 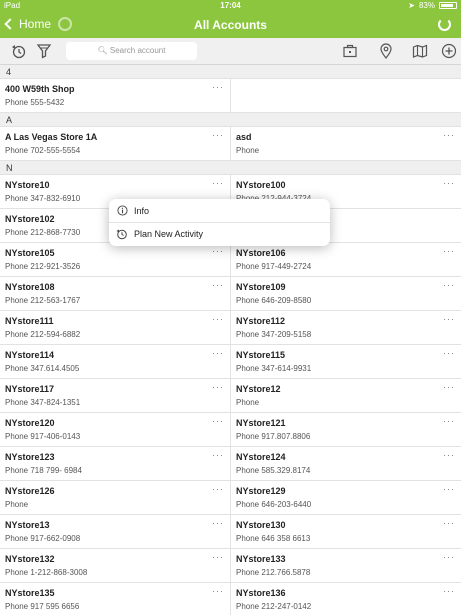 What do you see at coordinates (43, 300) in the screenshot?
I see `account-phone: Phone 212-563-1767` at bounding box center [43, 300].